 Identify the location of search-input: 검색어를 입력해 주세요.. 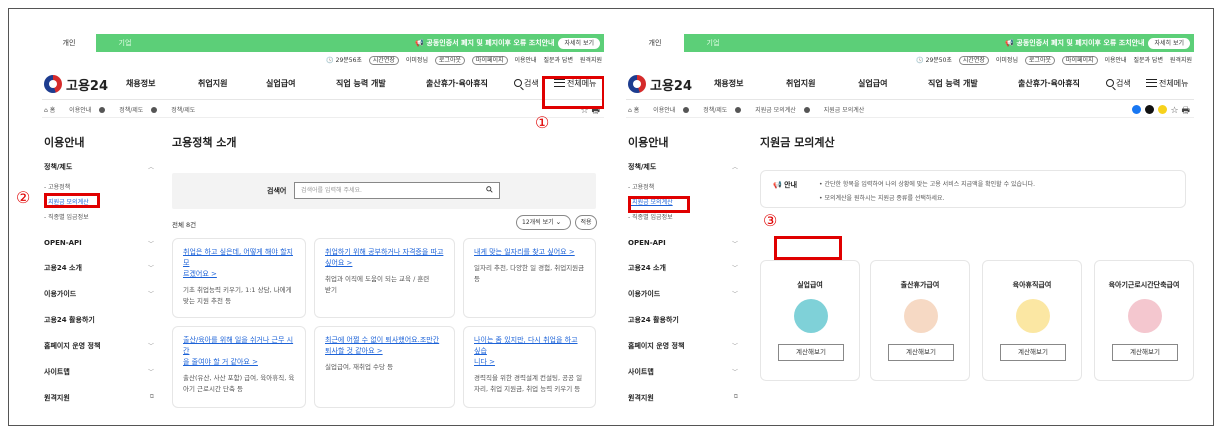
(397, 190).